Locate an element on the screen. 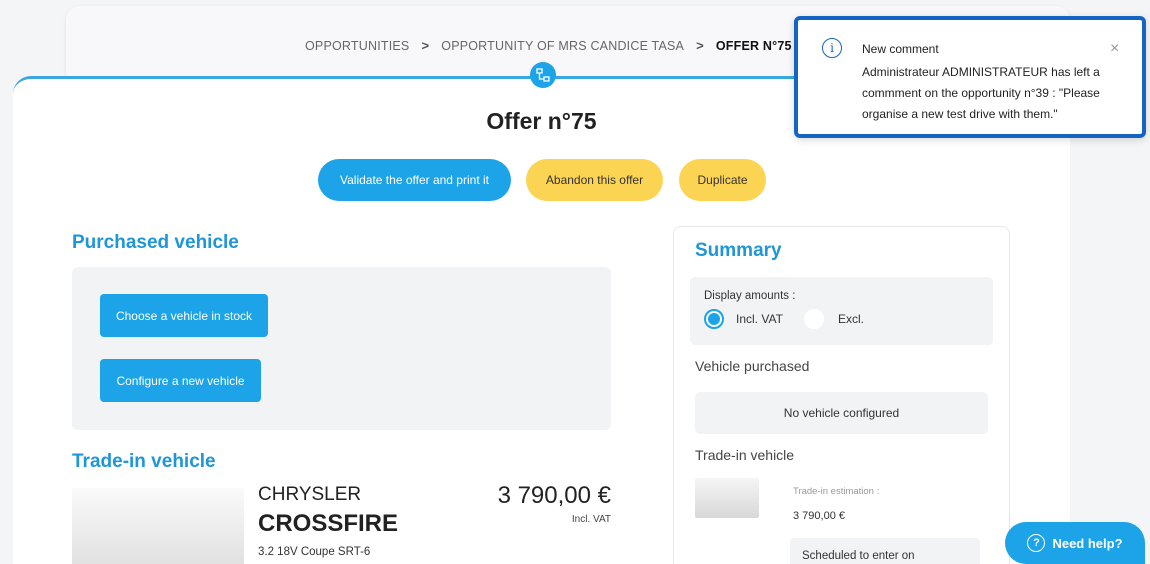 The height and width of the screenshot is (564, 1150). configure-new-vehicle-button: Configure a new vehicle is located at coordinates (180, 380).